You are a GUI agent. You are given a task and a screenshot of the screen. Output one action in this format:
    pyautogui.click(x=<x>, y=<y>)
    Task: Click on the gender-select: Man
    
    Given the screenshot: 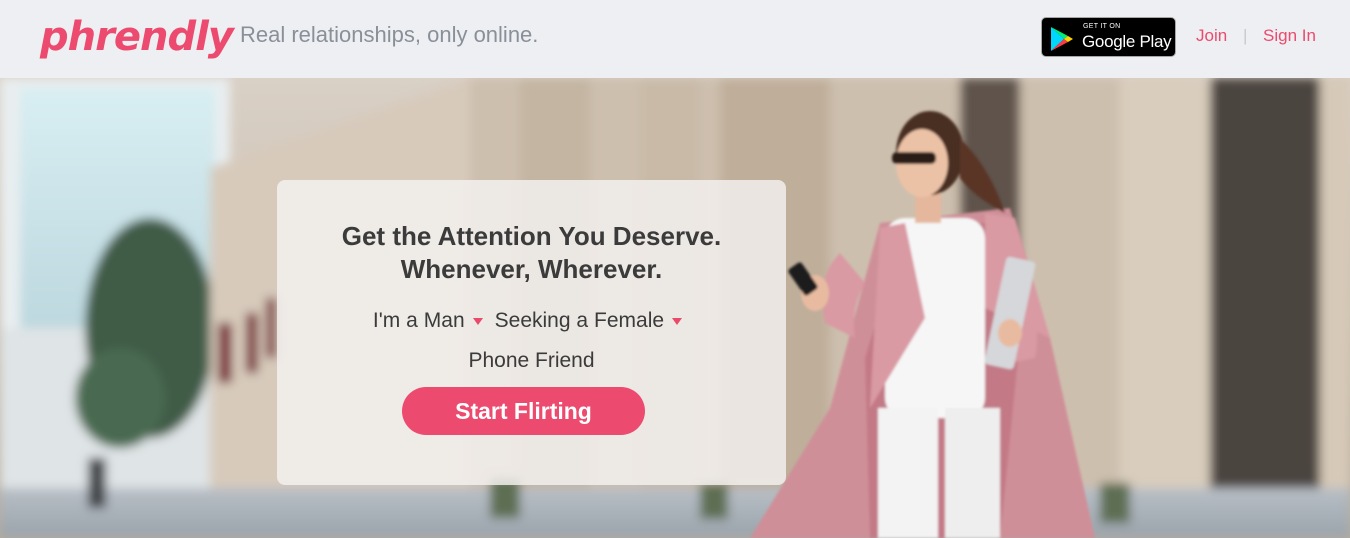 What is the action you would take?
    pyautogui.click(x=457, y=321)
    